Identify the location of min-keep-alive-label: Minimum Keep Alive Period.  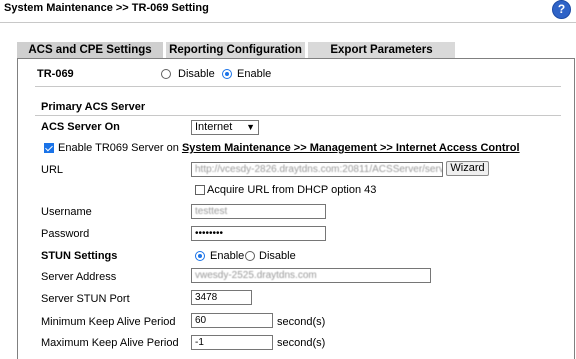
(108, 322).